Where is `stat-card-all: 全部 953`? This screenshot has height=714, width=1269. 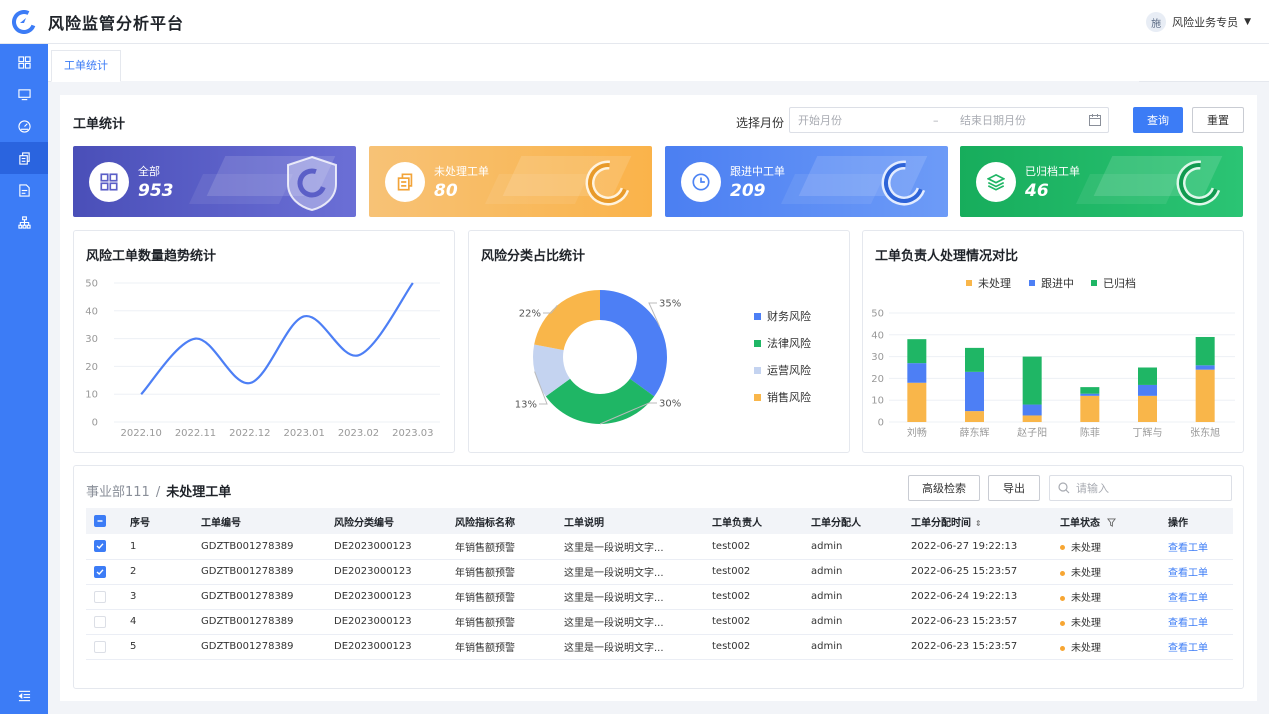 stat-card-all: 全部 953 is located at coordinates (214, 181).